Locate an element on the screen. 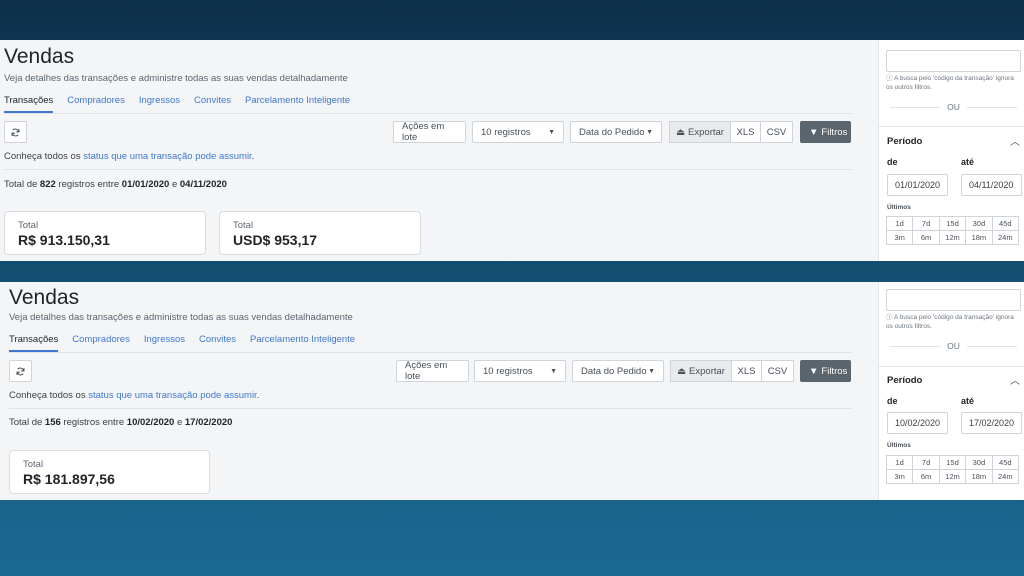 The image size is (1024, 576). date-to-input: 04/11/2020 is located at coordinates (991, 185).